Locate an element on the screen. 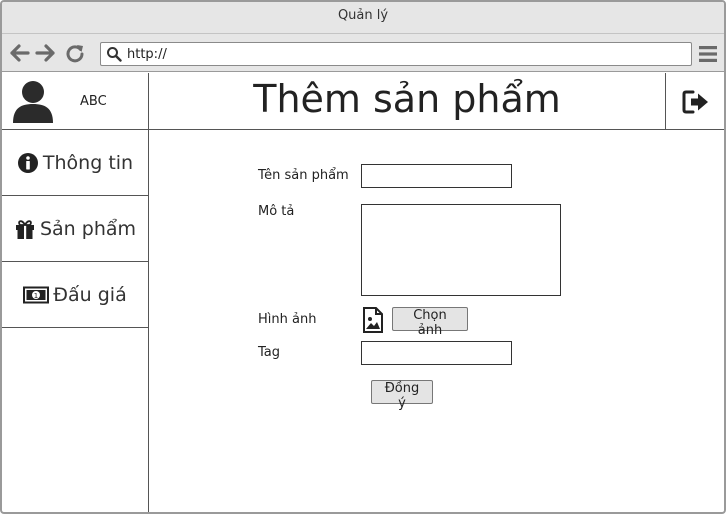  sidebar-item-thong-tin: Thông tin is located at coordinates (75, 163).